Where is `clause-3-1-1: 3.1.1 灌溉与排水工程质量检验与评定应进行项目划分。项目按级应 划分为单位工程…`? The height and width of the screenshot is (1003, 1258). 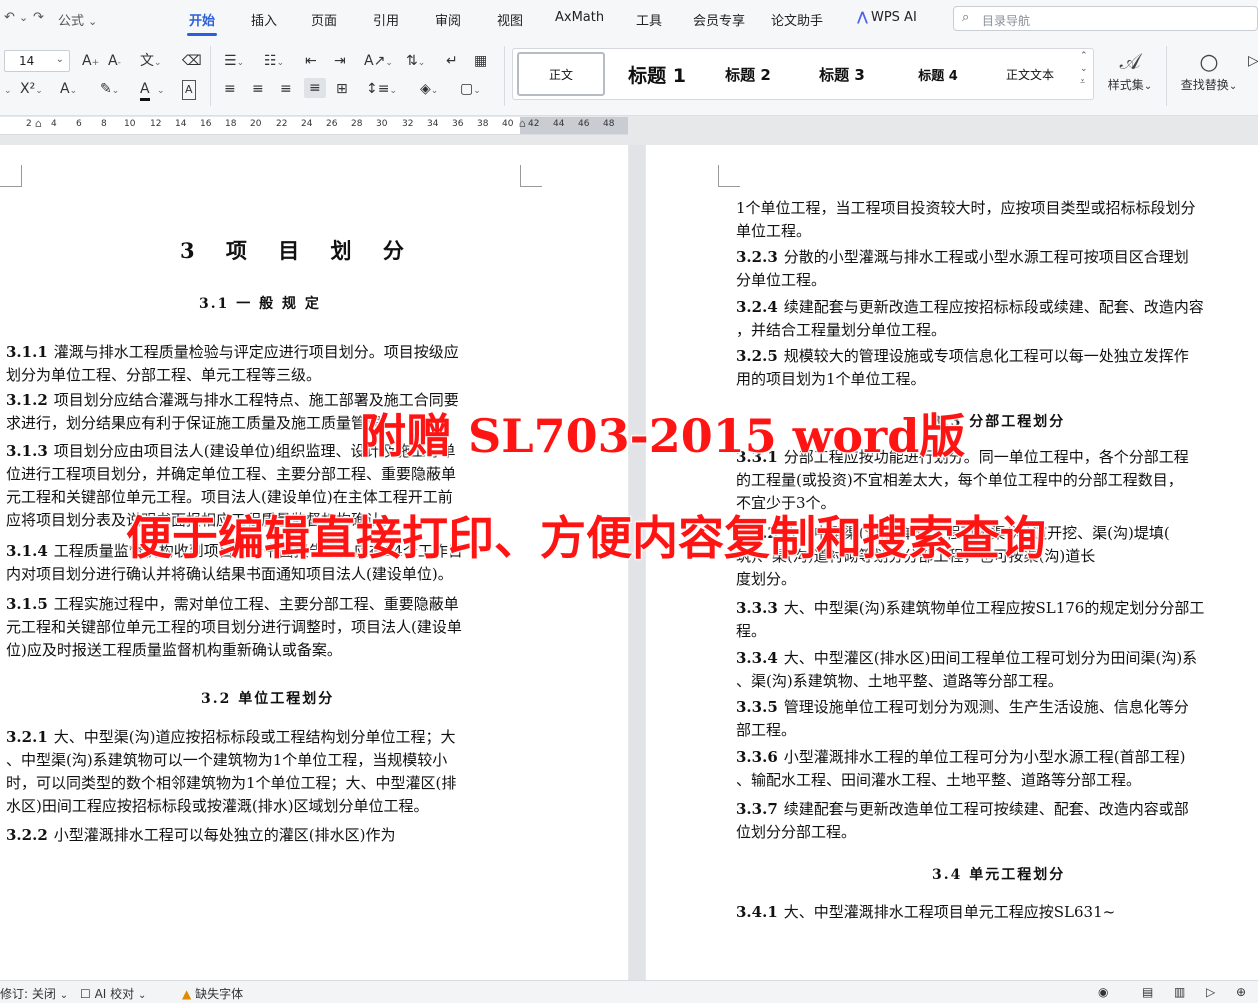
clause-3-1-1: 3.1.1 灌溉与排水工程质量检验与评定应进行项目划分。项目按级应 划分为单位工程… is located at coordinates (266, 364).